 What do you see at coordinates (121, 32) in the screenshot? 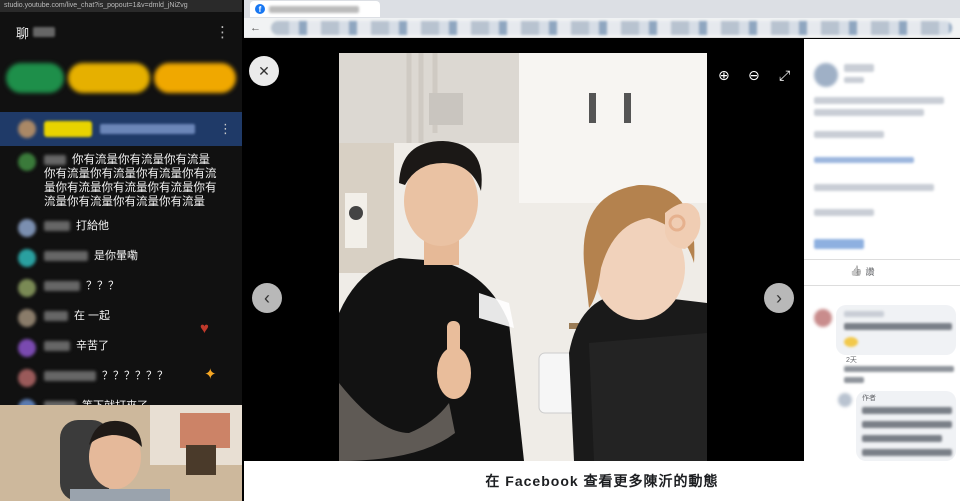
I see `chat-header: 聊 ⋮` at bounding box center [121, 32].